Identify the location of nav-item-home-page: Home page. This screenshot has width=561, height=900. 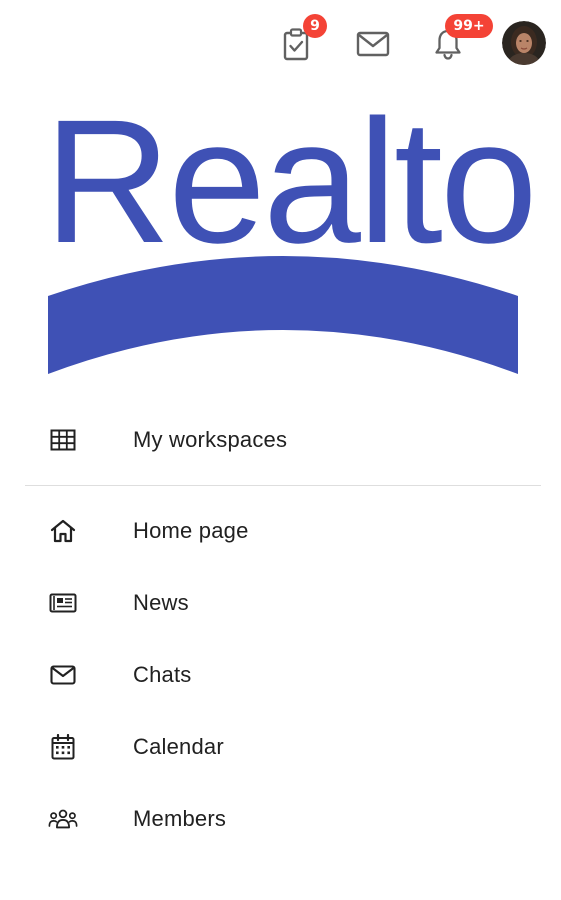
(280, 531).